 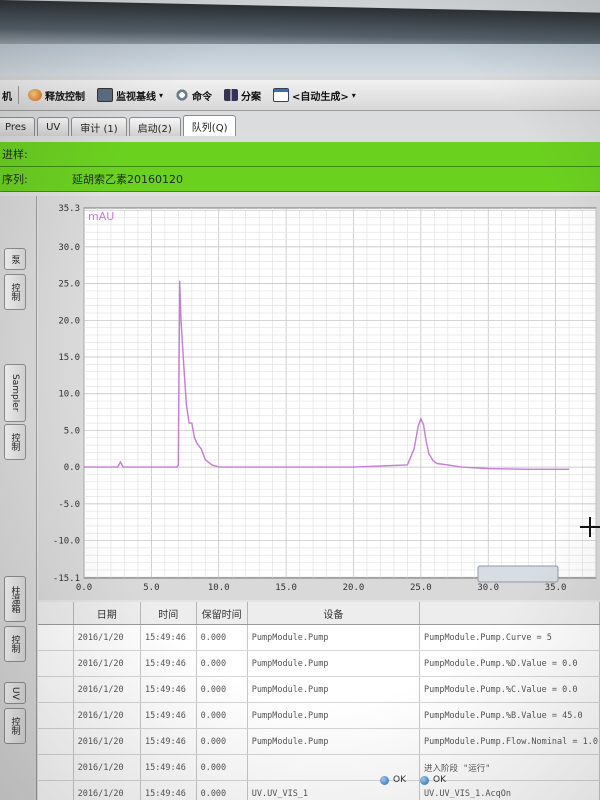 I want to click on auto-generate-dropdown: <自动生成> ▾, so click(x=314, y=95).